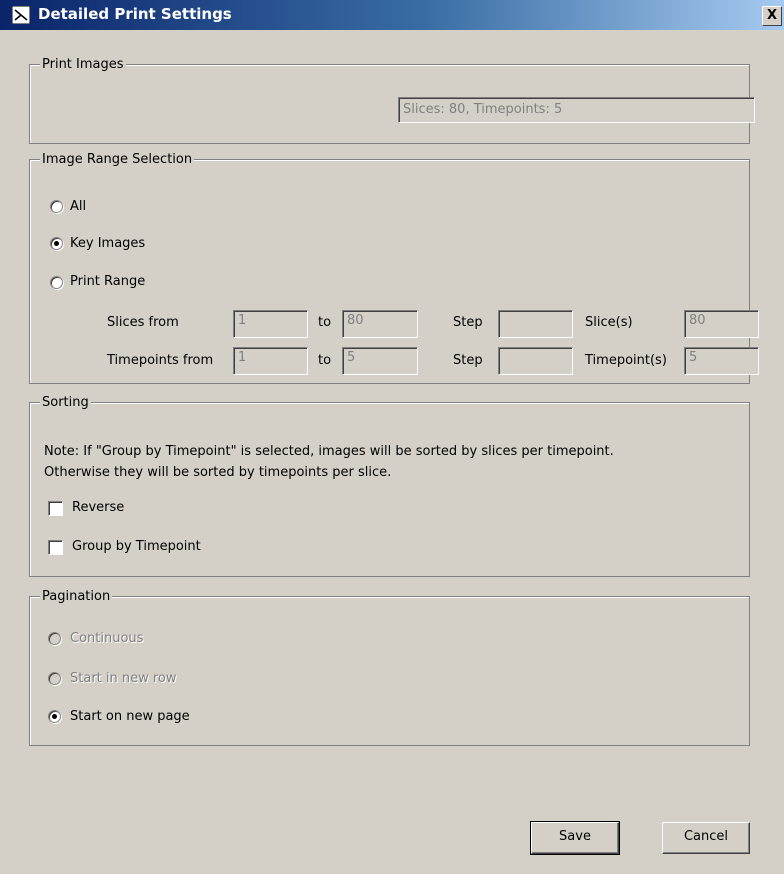 This screenshot has height=874, width=784. Describe the element at coordinates (136, 546) in the screenshot. I see `group-by-timepoint-label: Group by Timepoint` at that location.